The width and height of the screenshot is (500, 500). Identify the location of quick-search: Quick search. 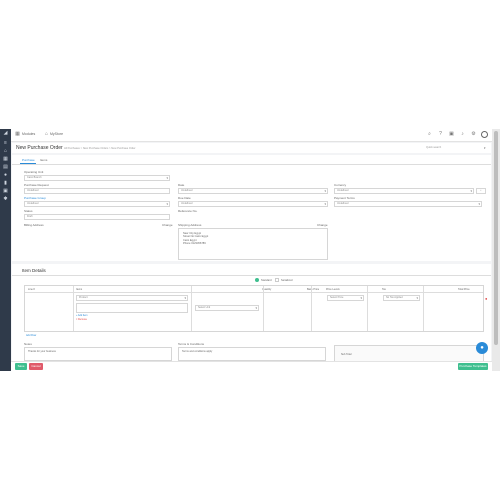
(433, 147).